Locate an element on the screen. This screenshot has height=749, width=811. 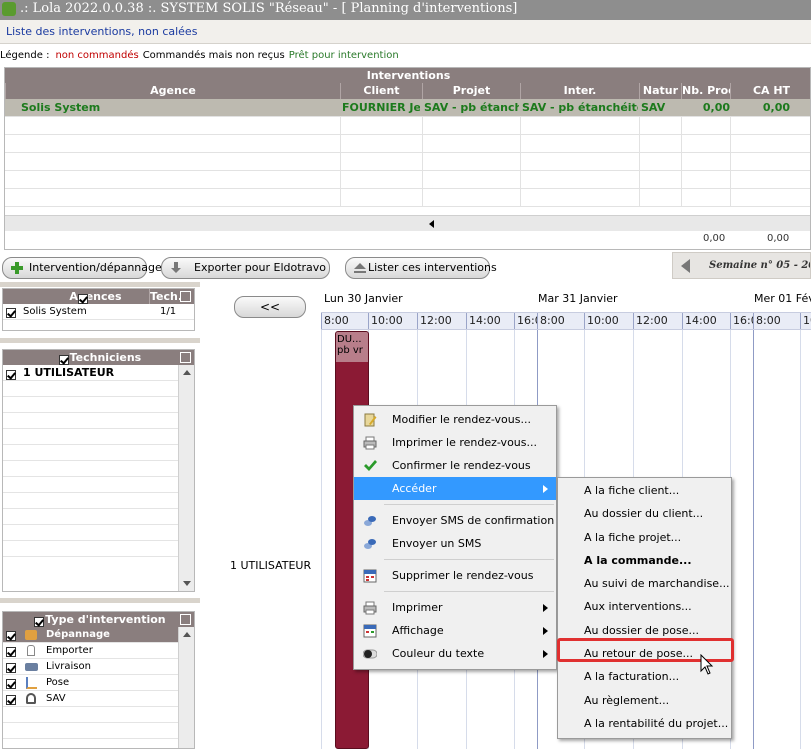
intervention-button: Intervention/dépannage is located at coordinates (82, 268).